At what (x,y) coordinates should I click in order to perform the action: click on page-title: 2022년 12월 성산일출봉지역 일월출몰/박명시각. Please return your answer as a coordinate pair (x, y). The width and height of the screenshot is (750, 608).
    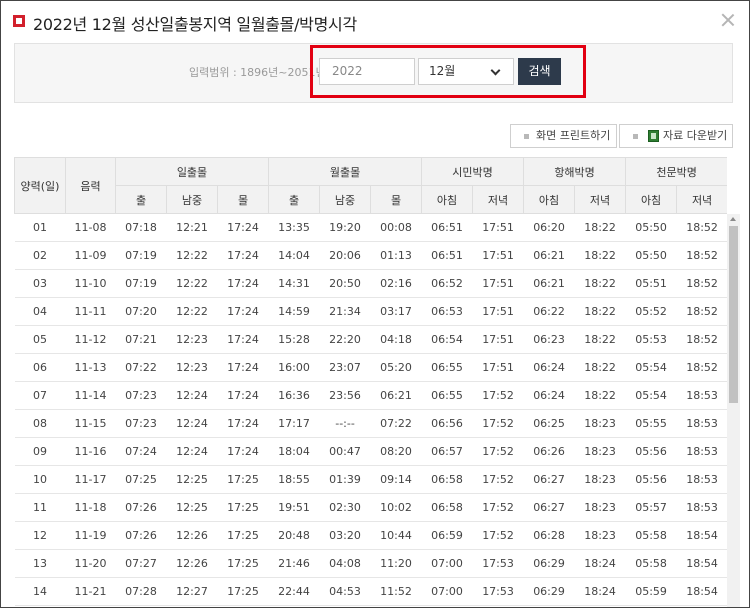
    Looking at the image, I should click on (195, 24).